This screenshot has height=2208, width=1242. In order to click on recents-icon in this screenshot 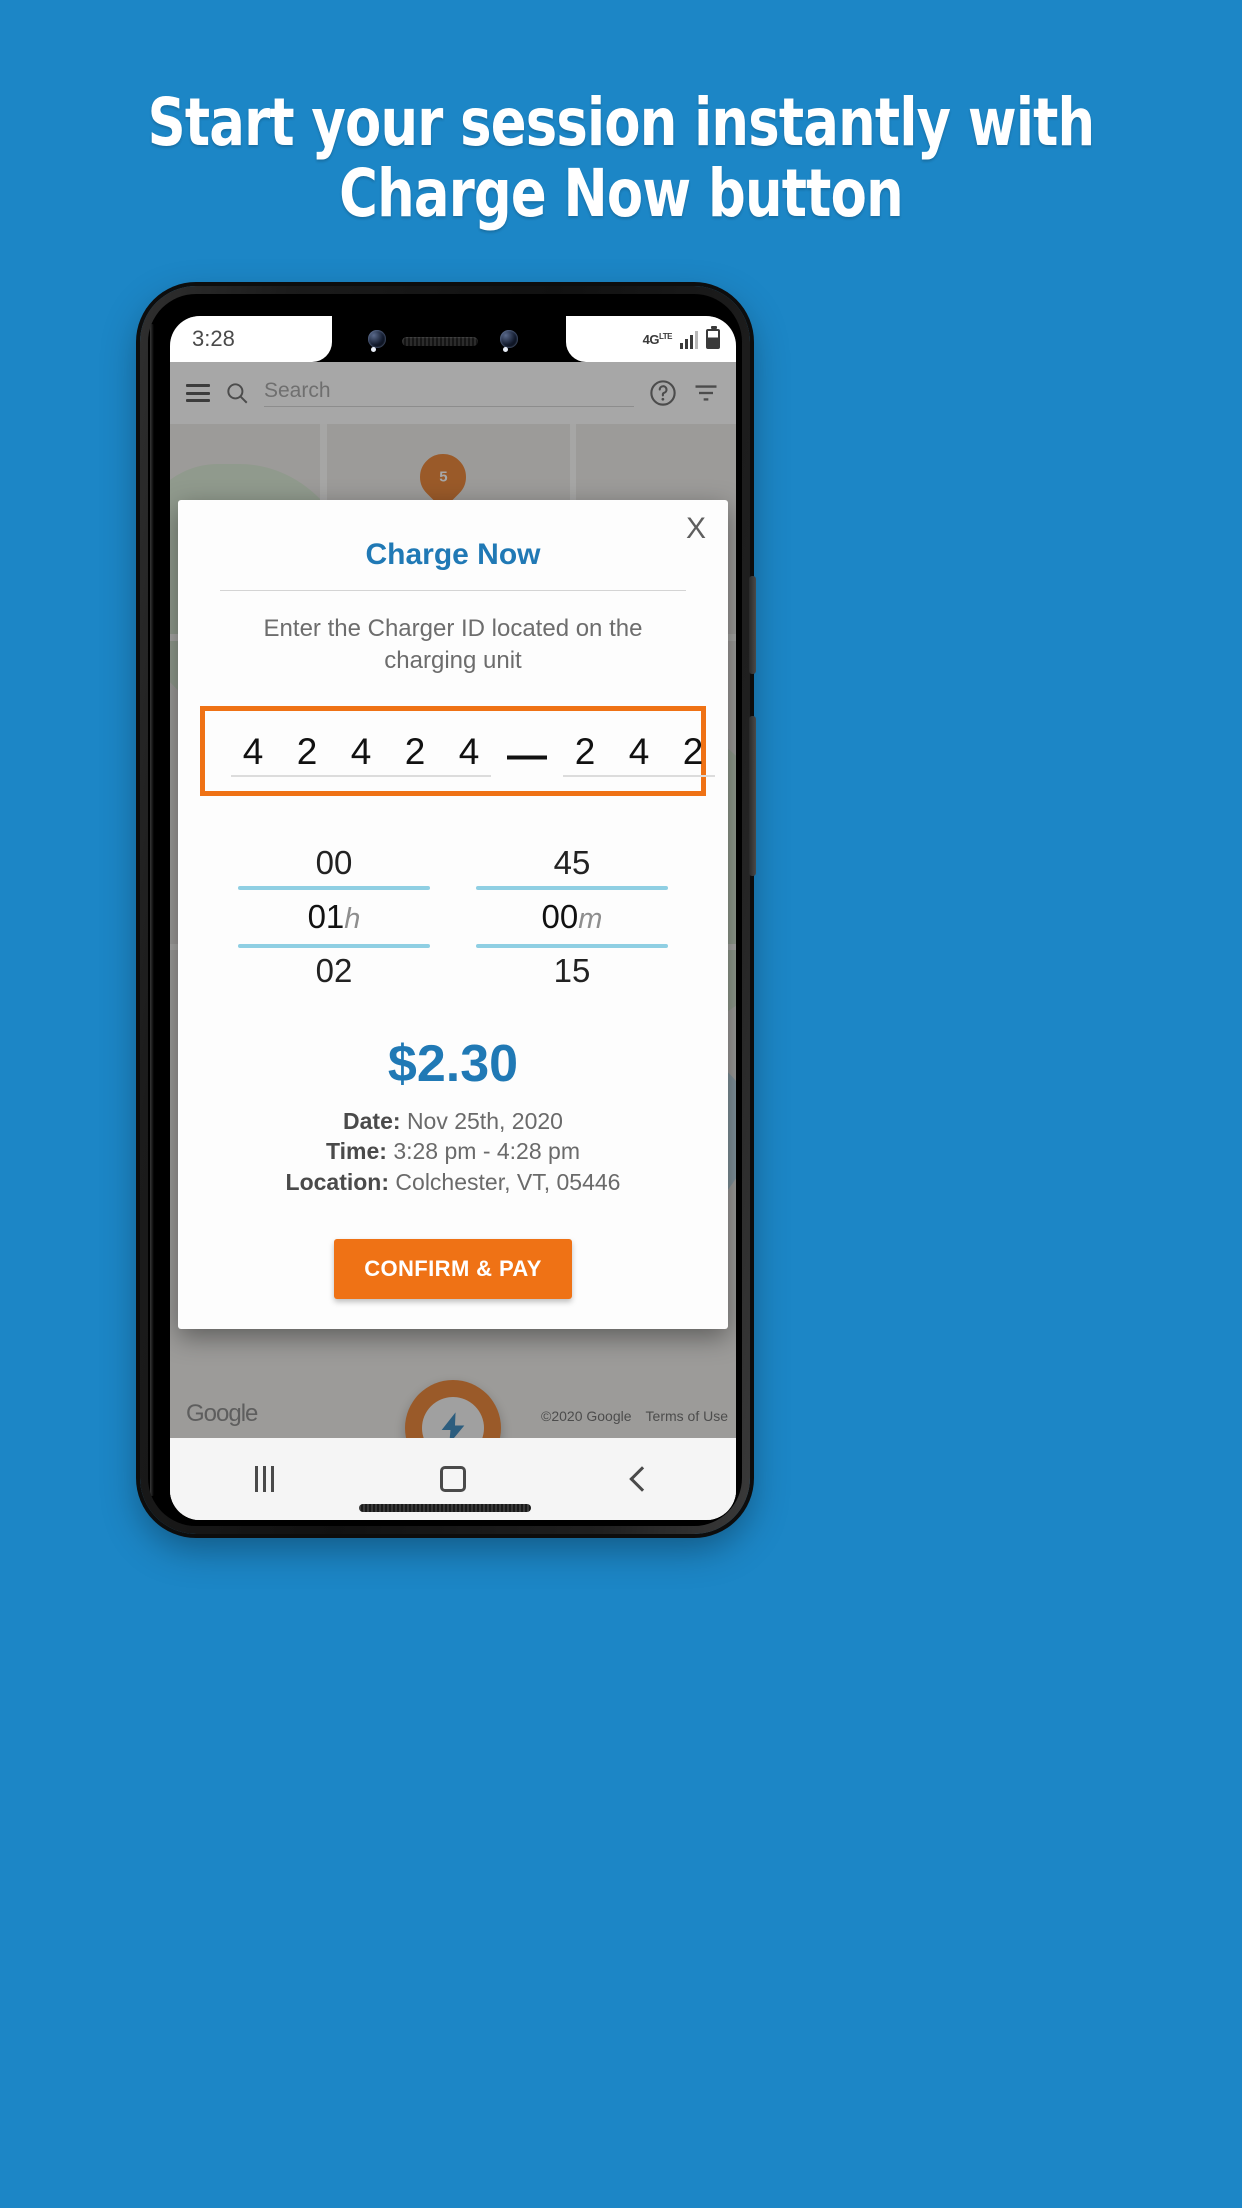, I will do `click(264, 1479)`.